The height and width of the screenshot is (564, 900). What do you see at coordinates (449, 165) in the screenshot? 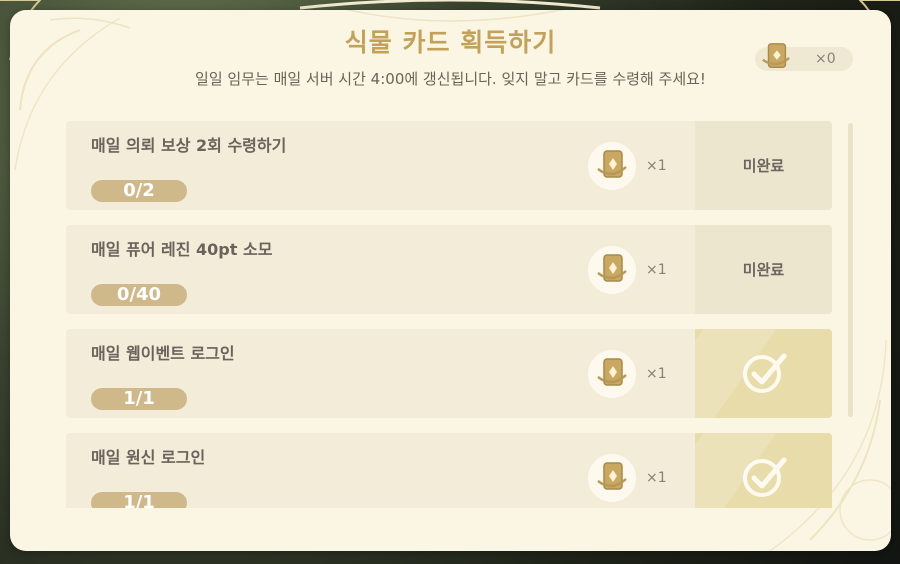
I see `task-row: 매일 의뢰 보상 2회 수령하기 0/2 ×1 미완료` at bounding box center [449, 165].